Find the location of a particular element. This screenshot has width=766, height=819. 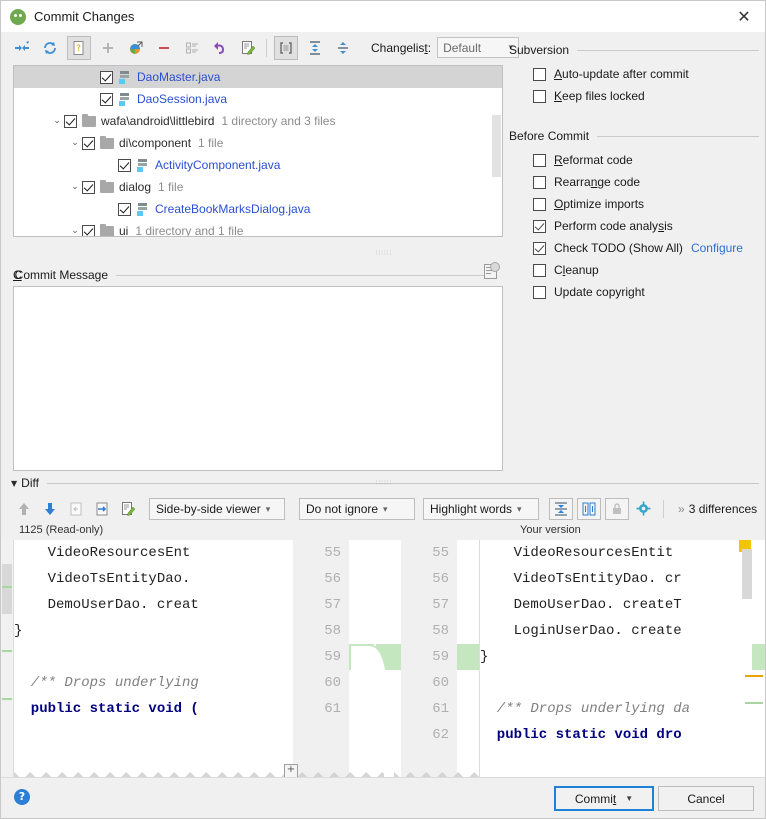

help-icon: ? is located at coordinates (22, 797).